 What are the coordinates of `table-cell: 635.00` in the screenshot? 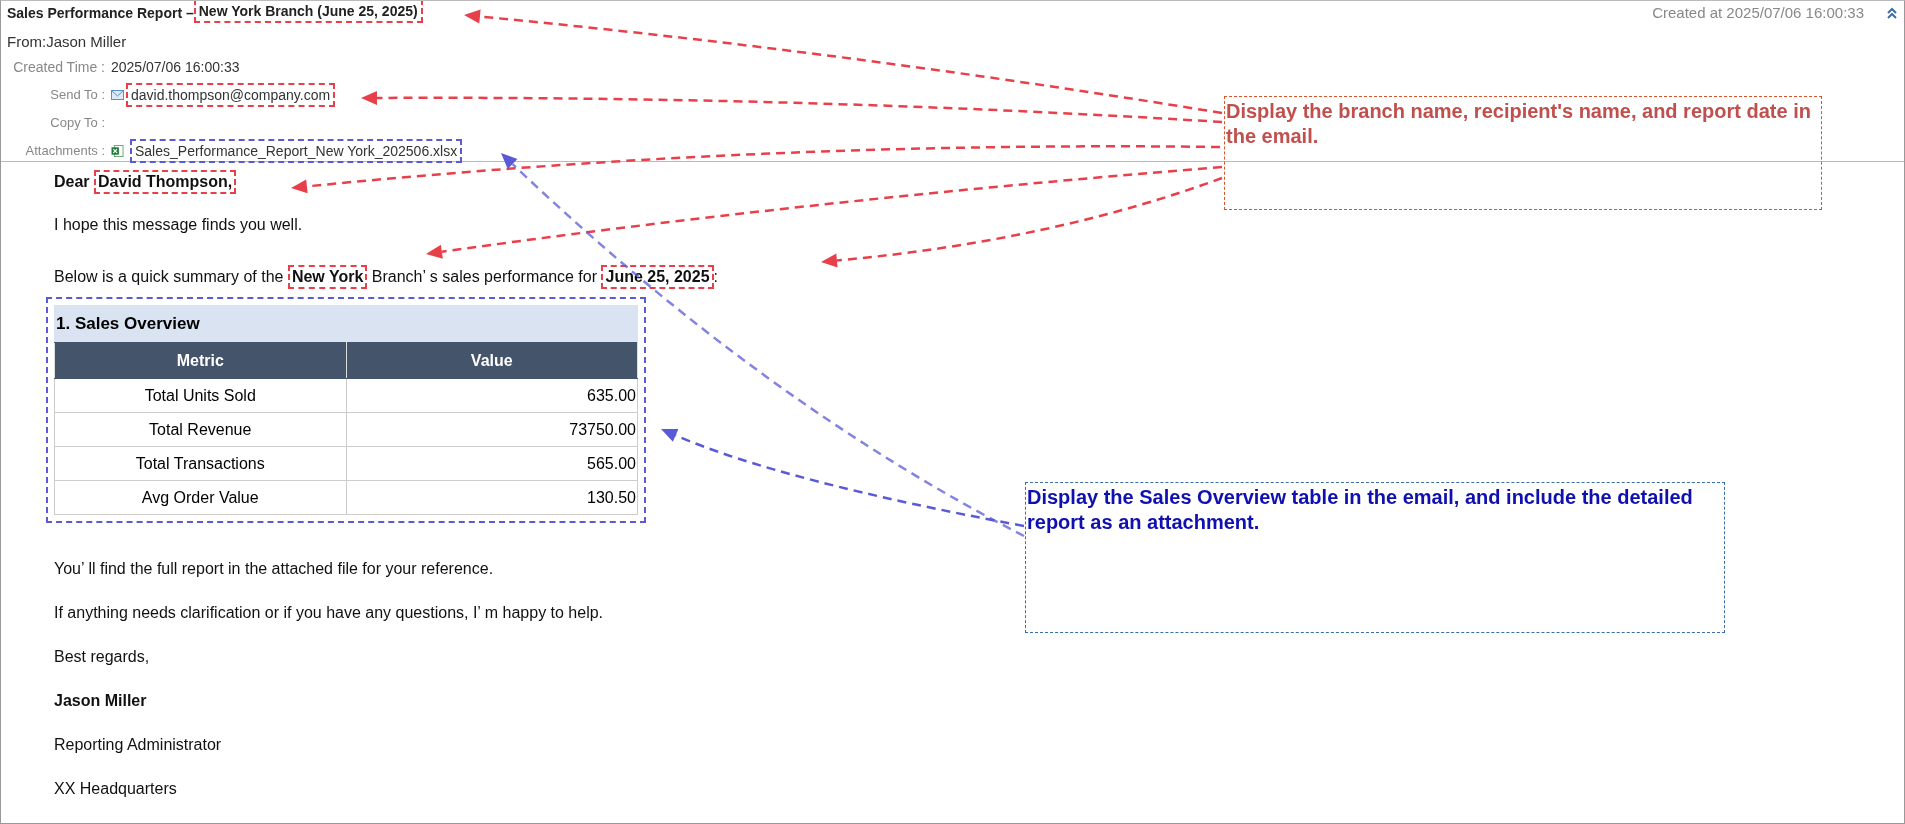 It's located at (492, 395).